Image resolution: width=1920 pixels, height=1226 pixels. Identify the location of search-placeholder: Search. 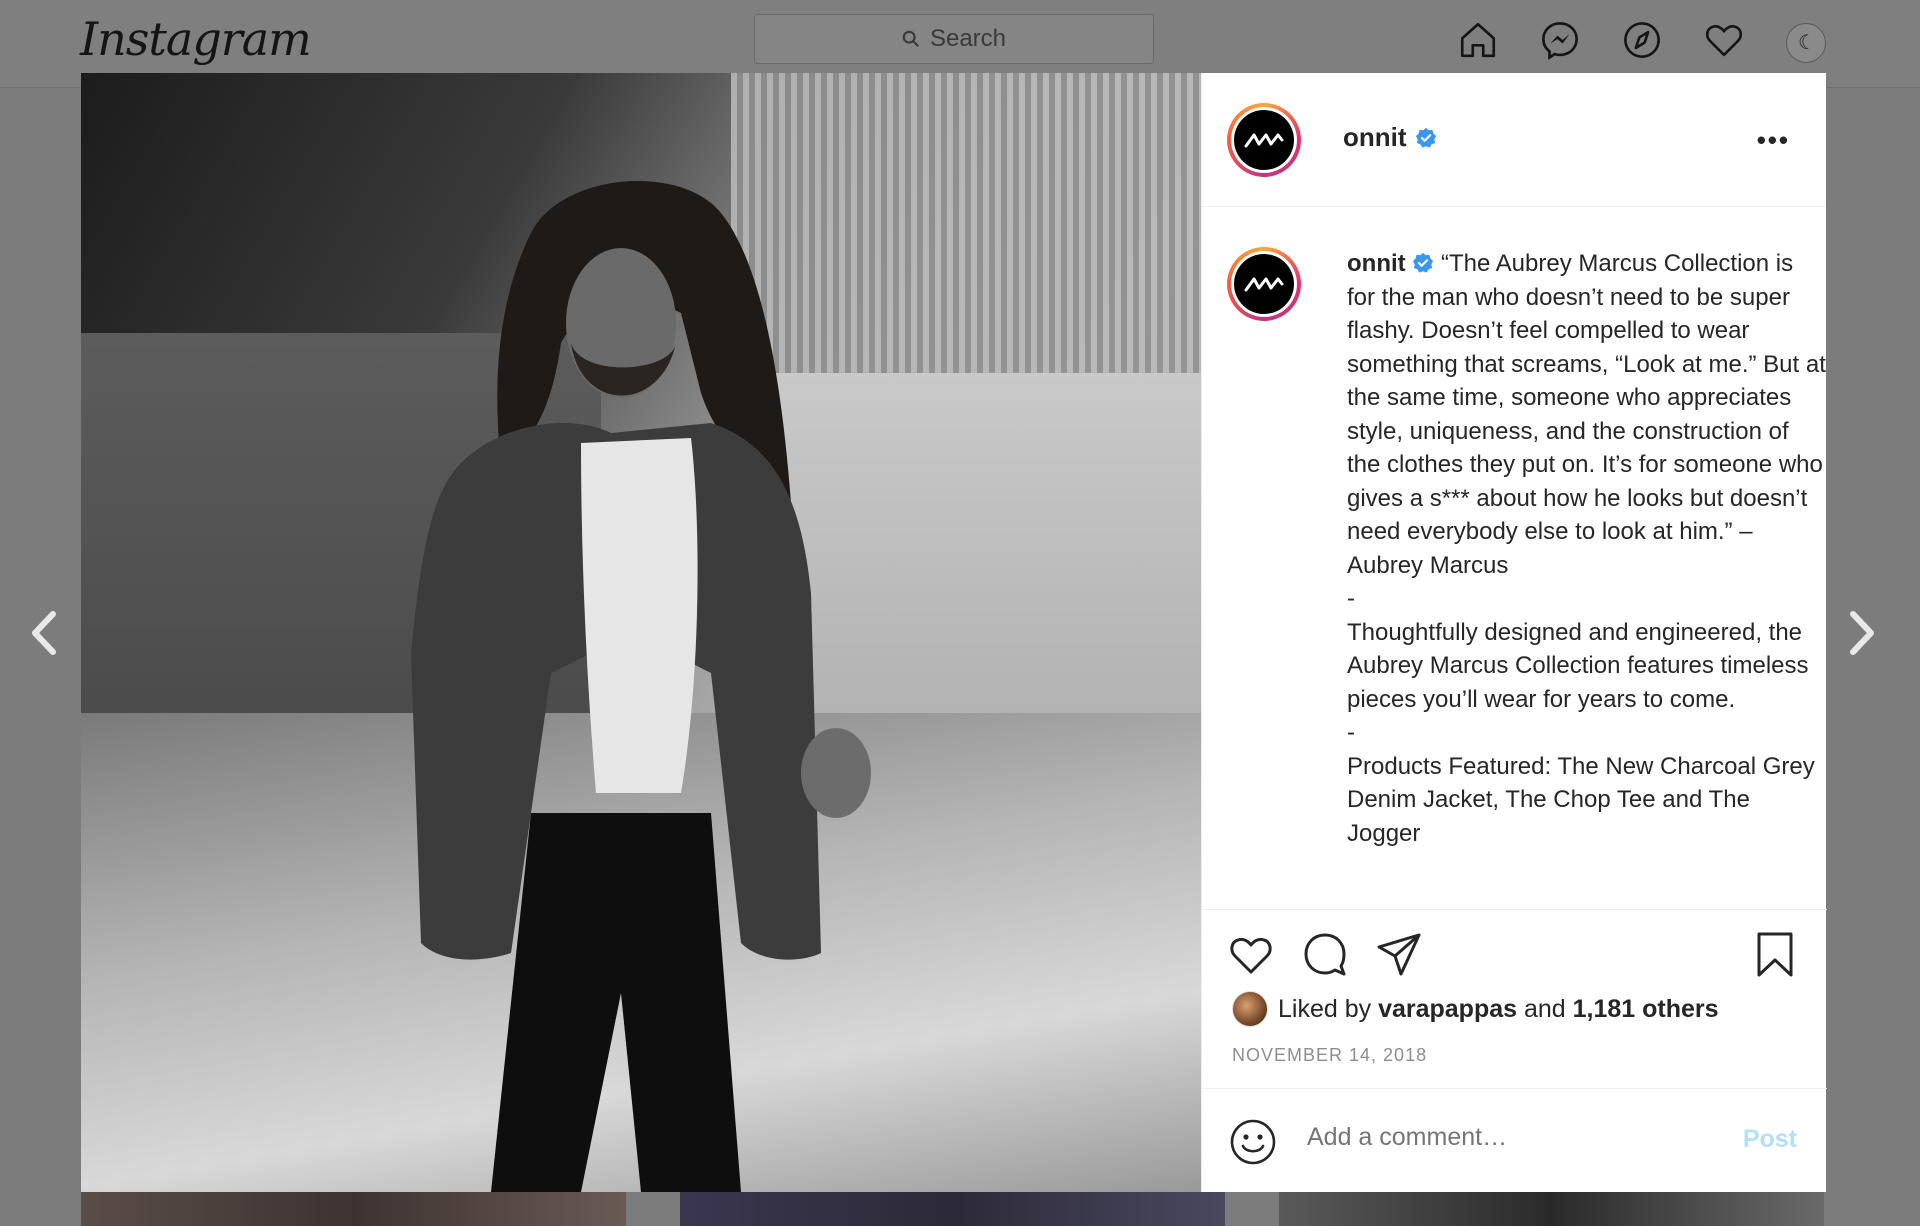
(968, 38).